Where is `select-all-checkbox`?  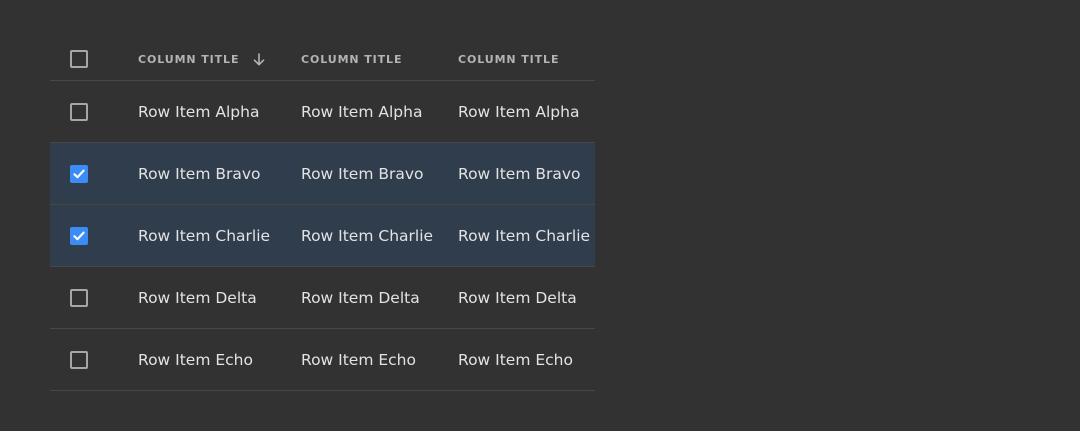
select-all-checkbox is located at coordinates (79, 59).